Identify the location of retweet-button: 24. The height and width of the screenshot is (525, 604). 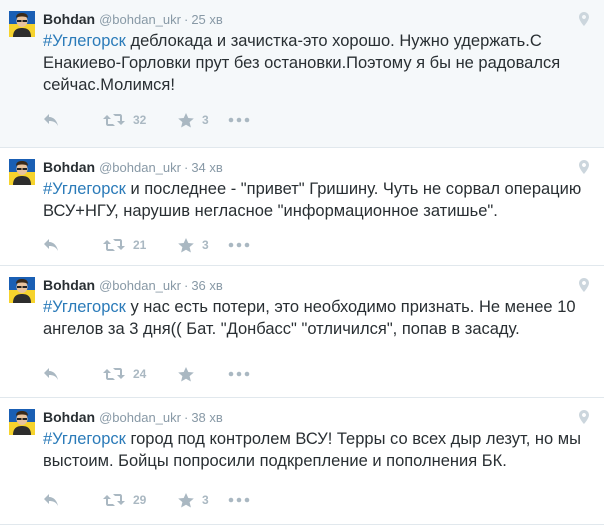
(140, 374).